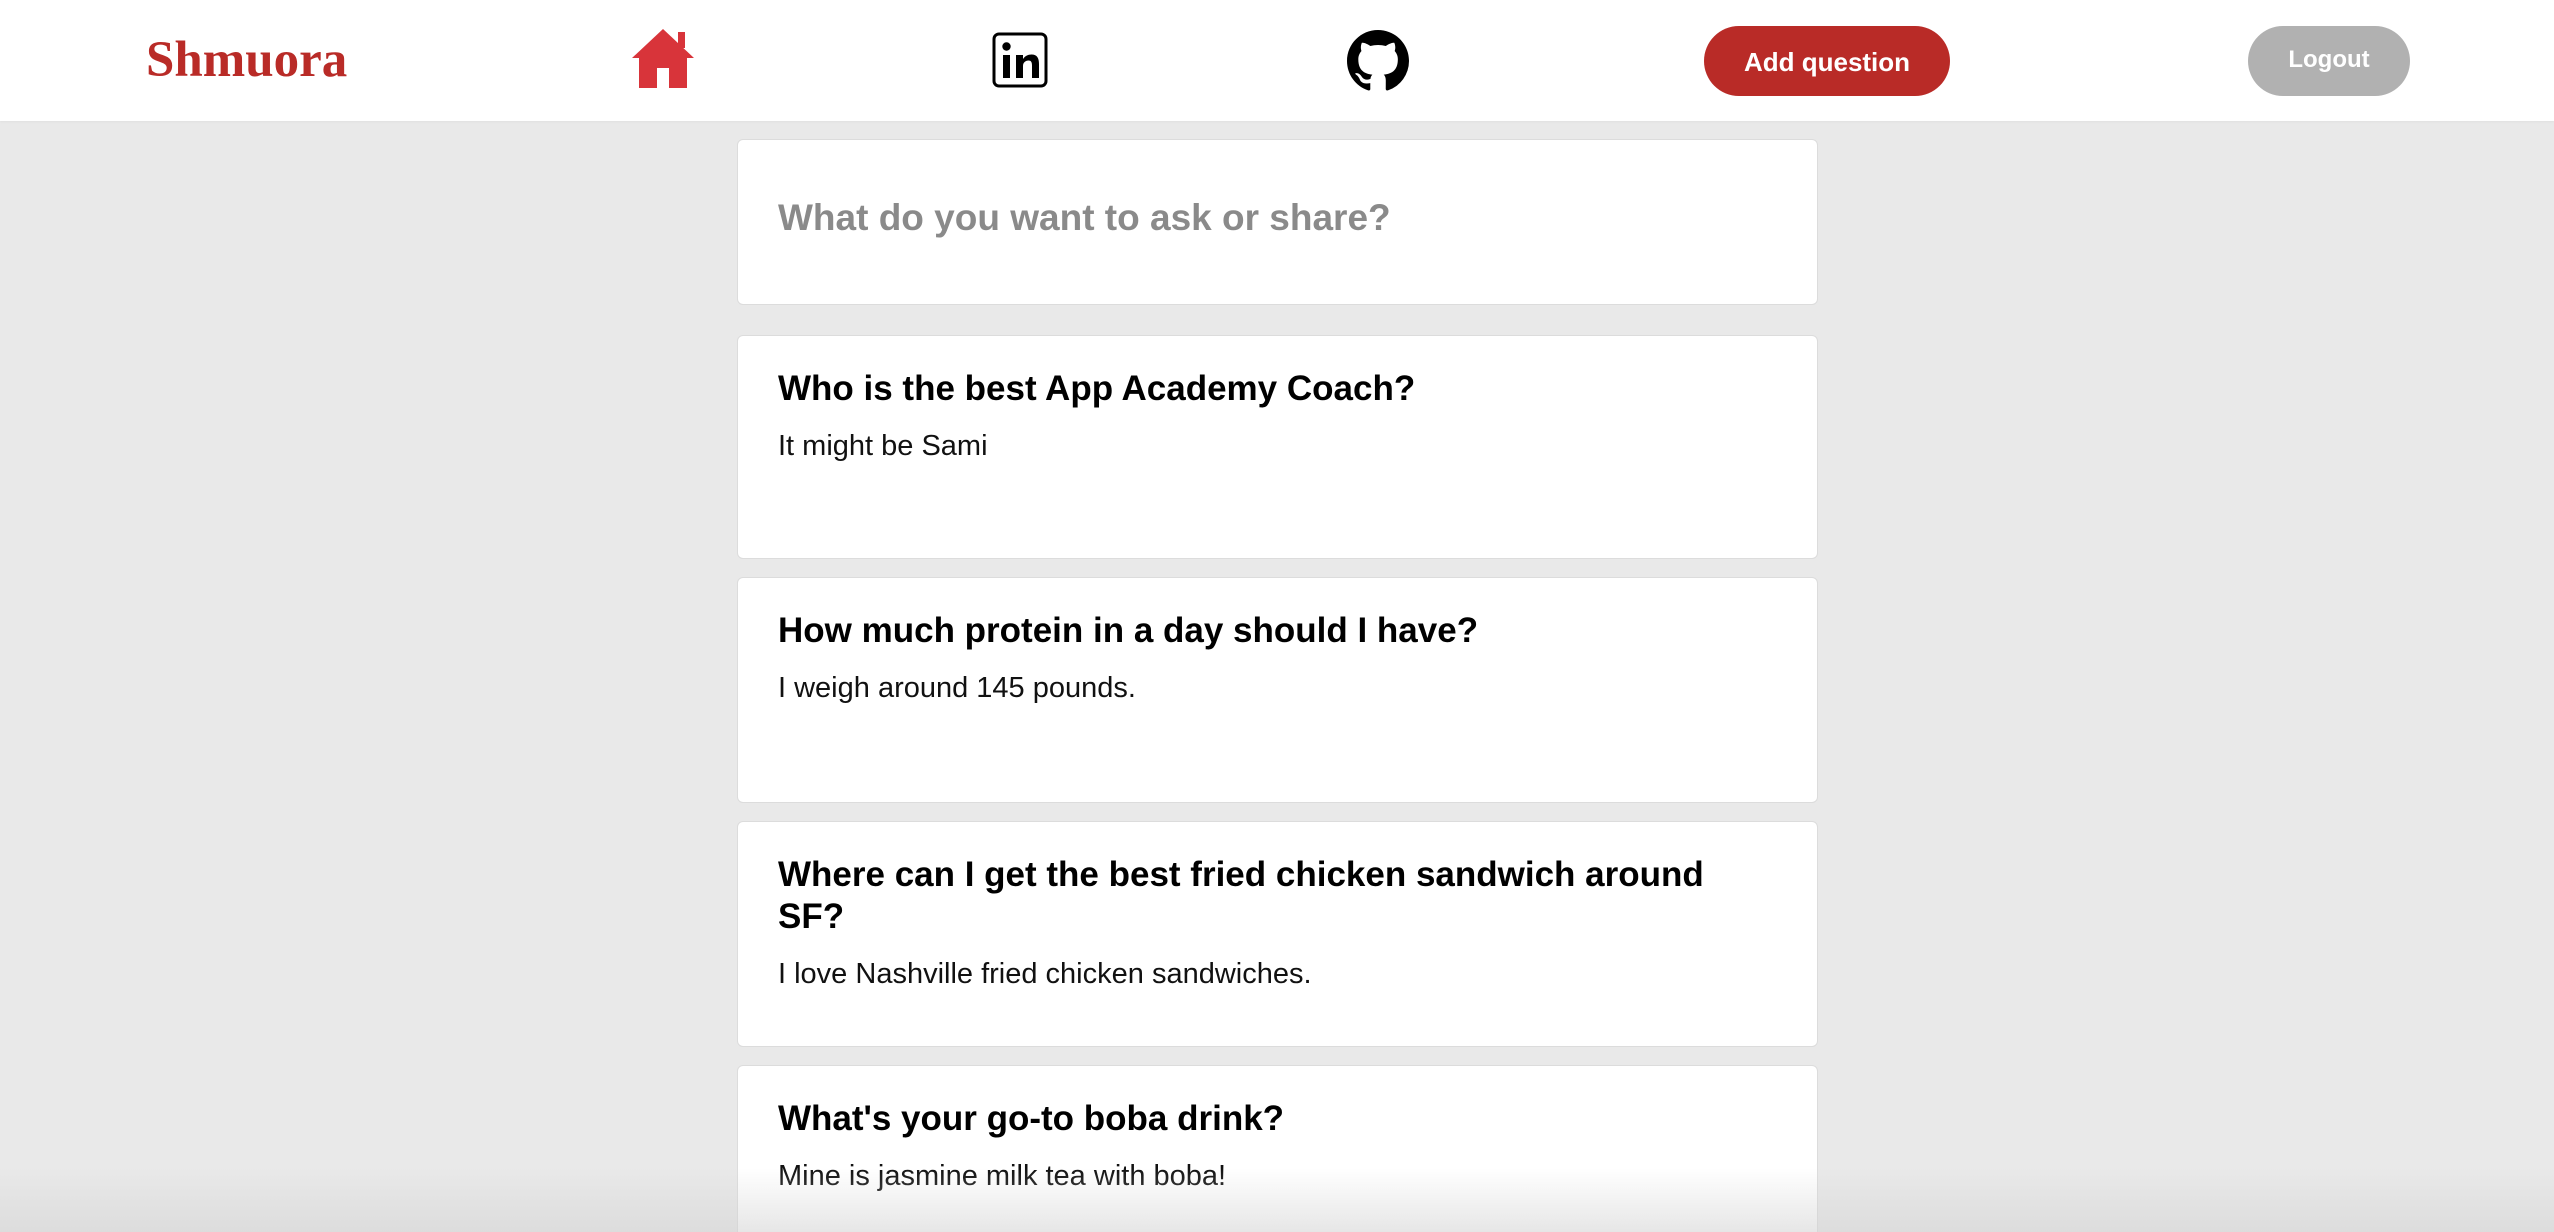 Image resolution: width=2554 pixels, height=1232 pixels. I want to click on question-body: Mine is jasmine milk tea with boba!, so click(1002, 1176).